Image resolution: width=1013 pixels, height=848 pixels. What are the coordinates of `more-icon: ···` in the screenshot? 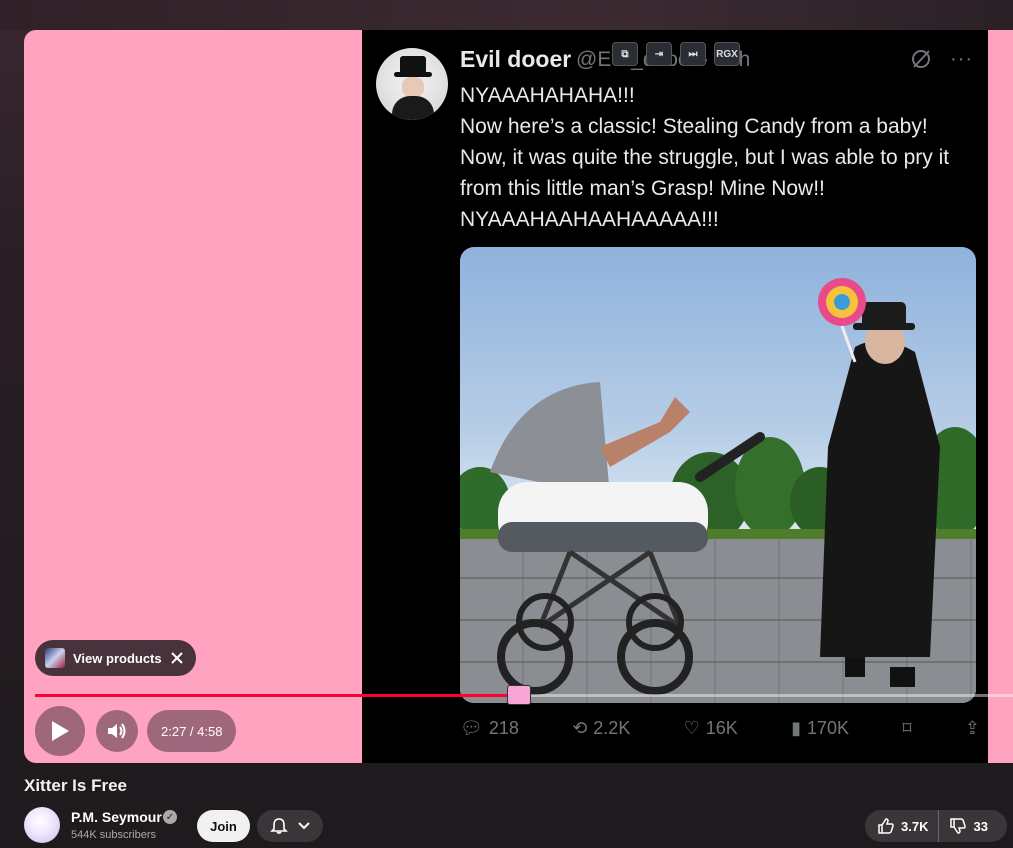 It's located at (961, 59).